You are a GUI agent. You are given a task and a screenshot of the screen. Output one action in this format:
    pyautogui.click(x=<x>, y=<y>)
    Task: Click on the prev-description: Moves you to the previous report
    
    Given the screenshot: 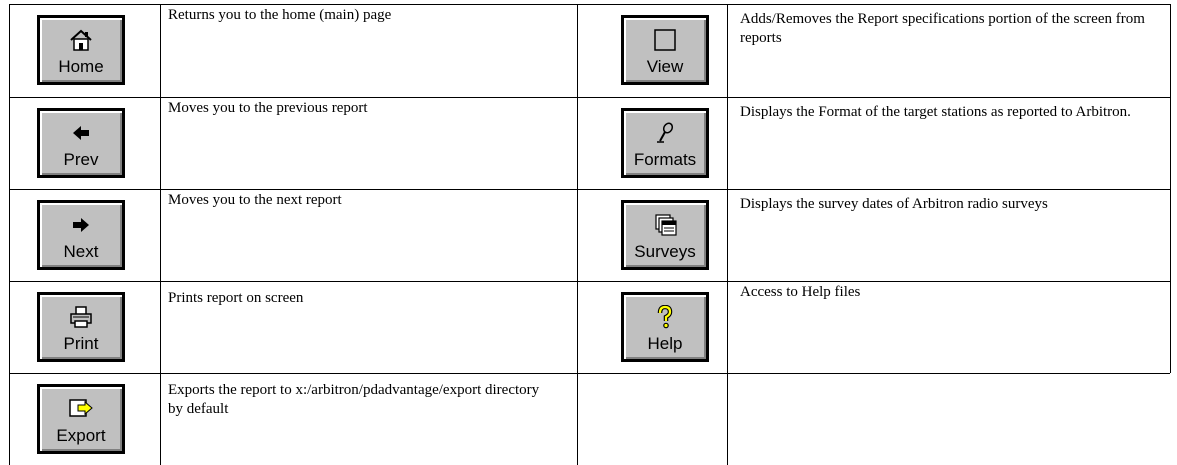 What is the action you would take?
    pyautogui.click(x=268, y=108)
    